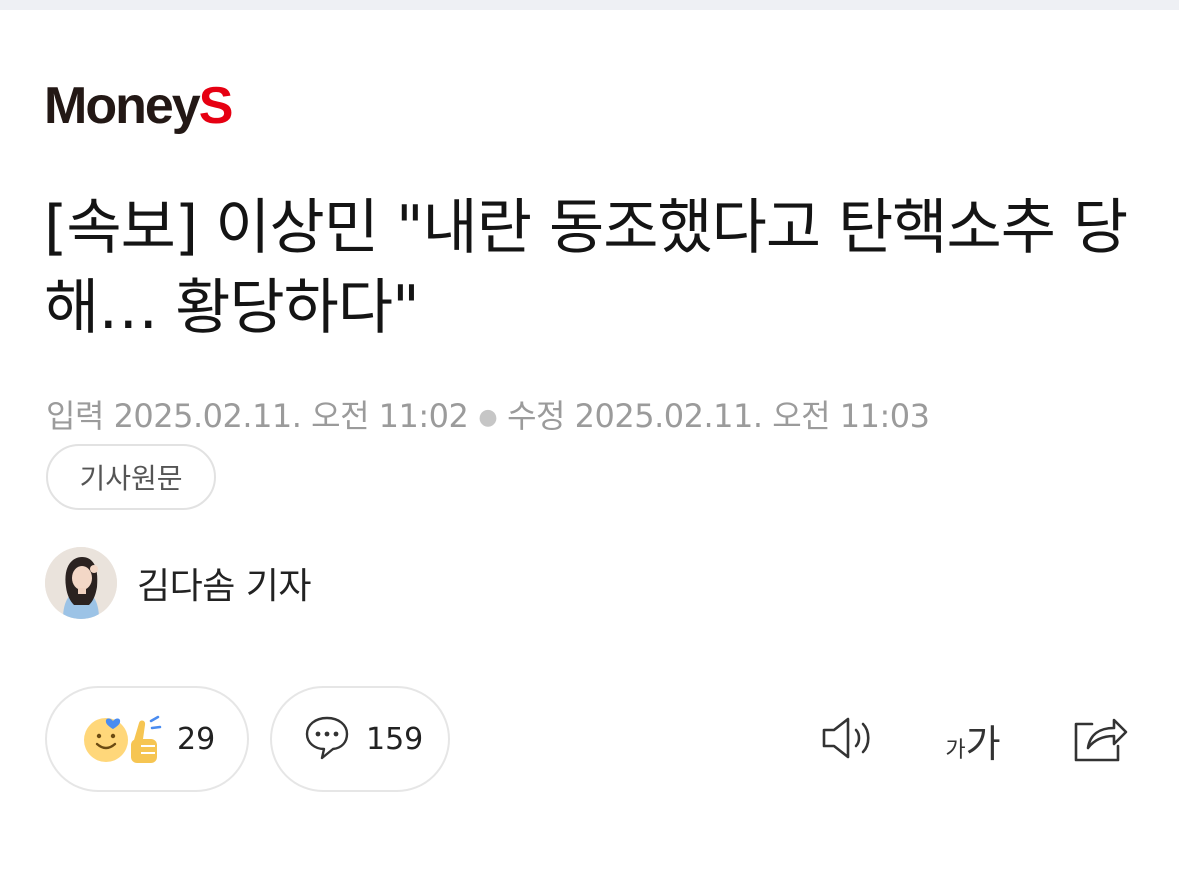 The image size is (1179, 871). What do you see at coordinates (216, 106) in the screenshot?
I see `logo-text-accent: S` at bounding box center [216, 106].